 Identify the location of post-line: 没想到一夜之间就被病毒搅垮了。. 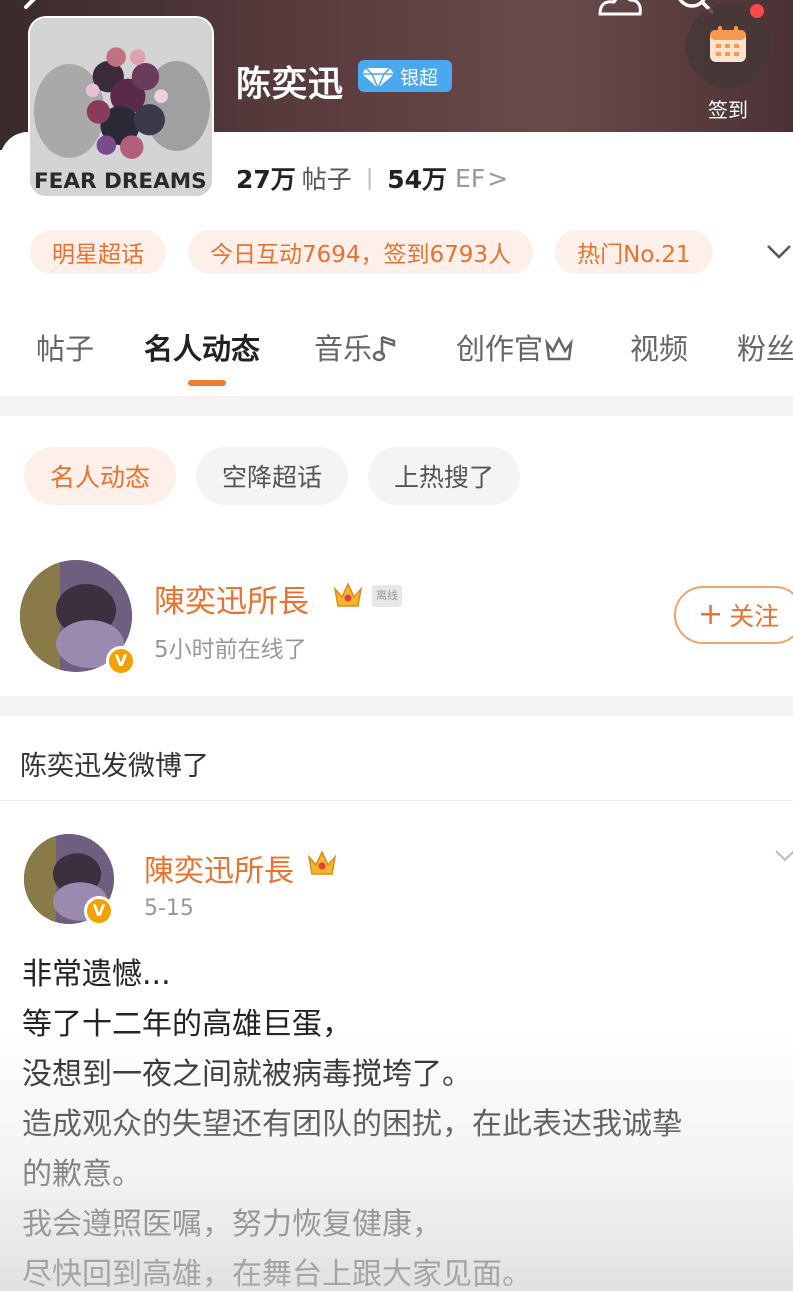
(247, 1074).